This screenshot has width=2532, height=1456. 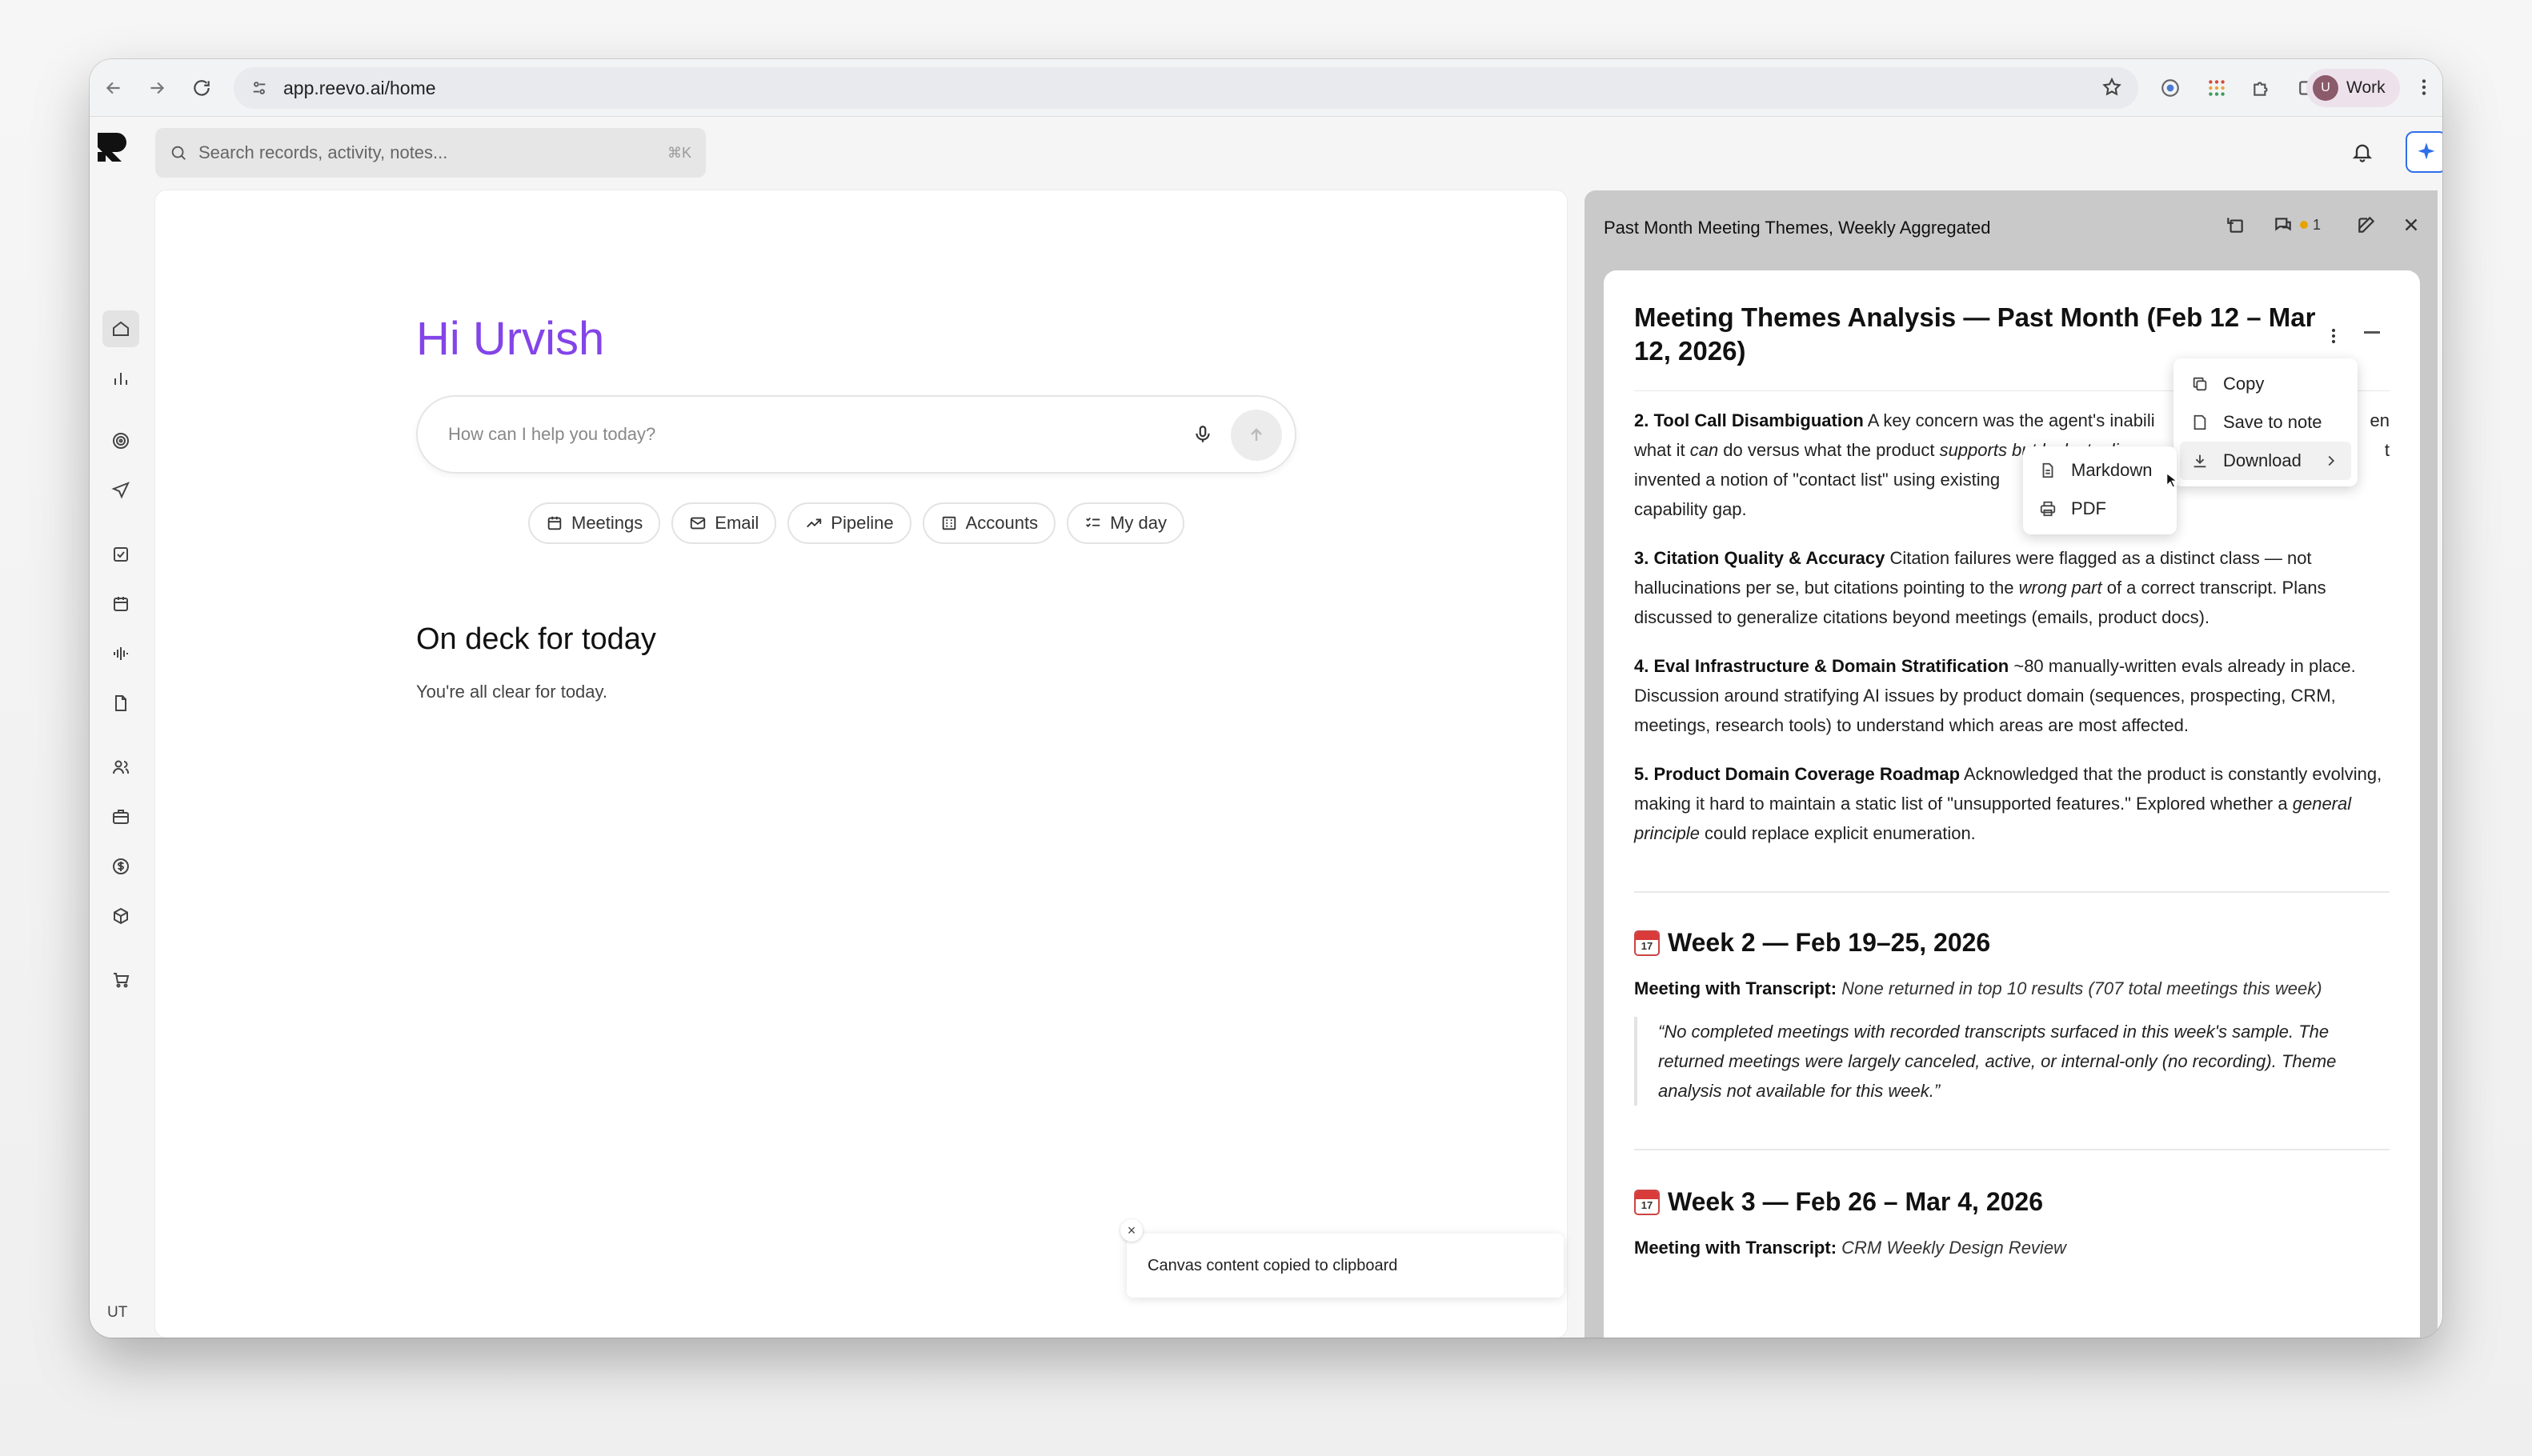 I want to click on menu-item-label: Markdown, so click(x=2112, y=470).